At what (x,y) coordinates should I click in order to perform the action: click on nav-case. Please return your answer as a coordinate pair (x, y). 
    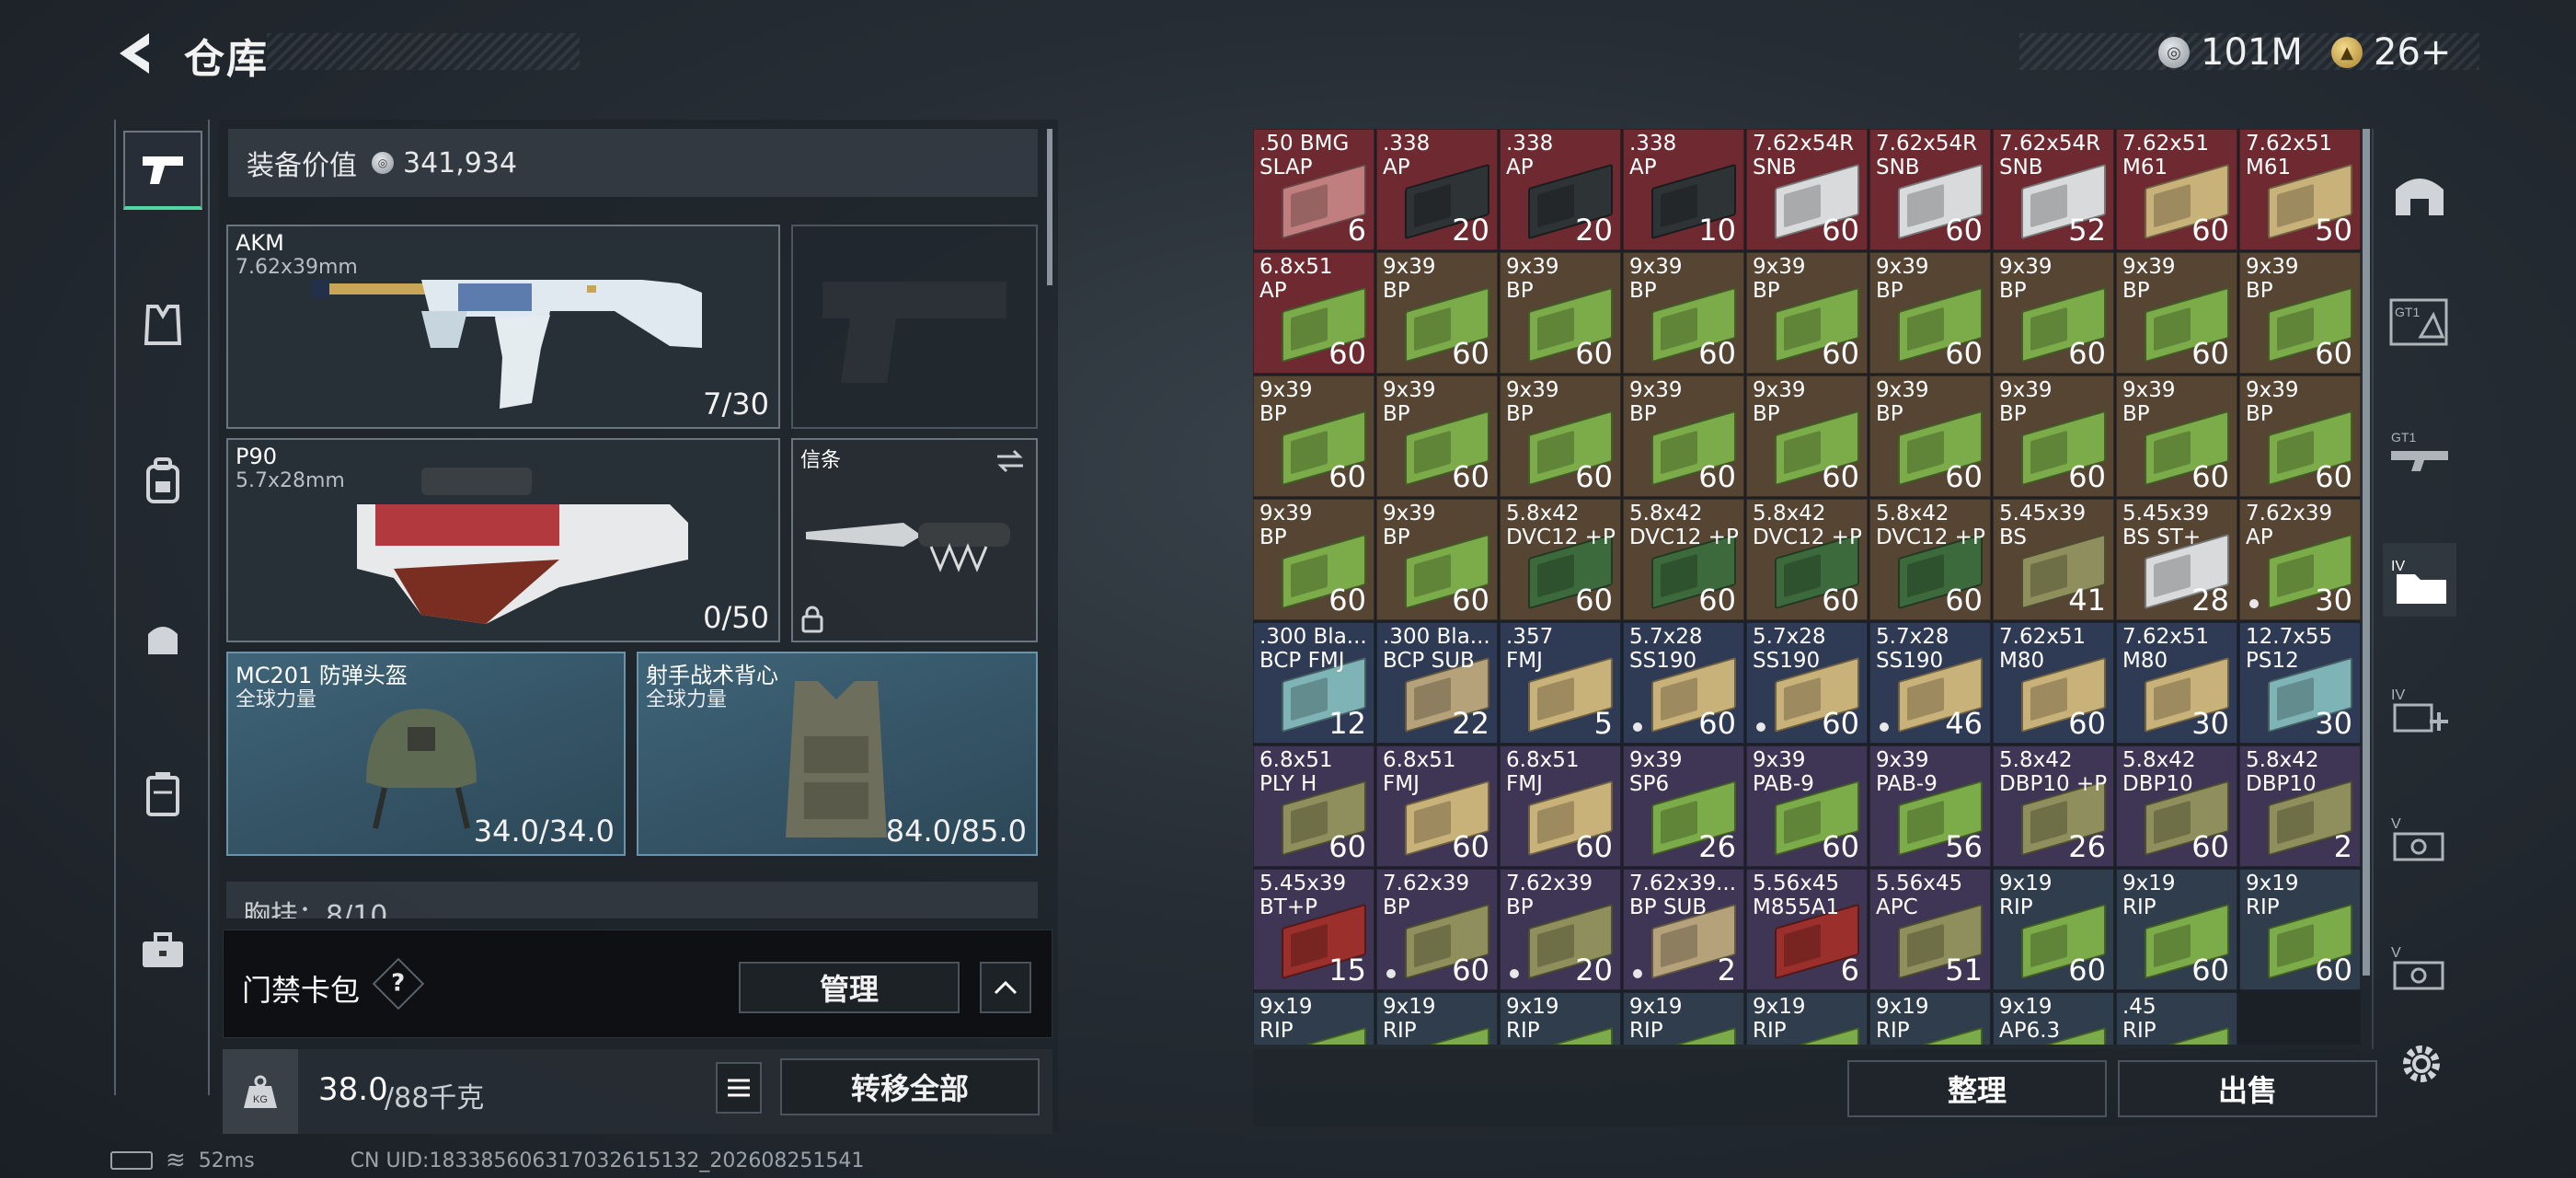
    Looking at the image, I should click on (162, 794).